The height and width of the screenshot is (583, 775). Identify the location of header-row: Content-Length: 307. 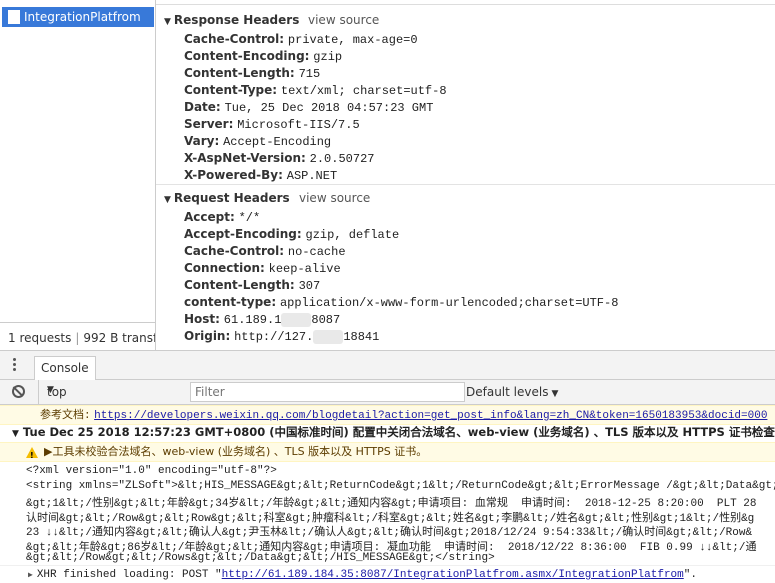
(252, 285).